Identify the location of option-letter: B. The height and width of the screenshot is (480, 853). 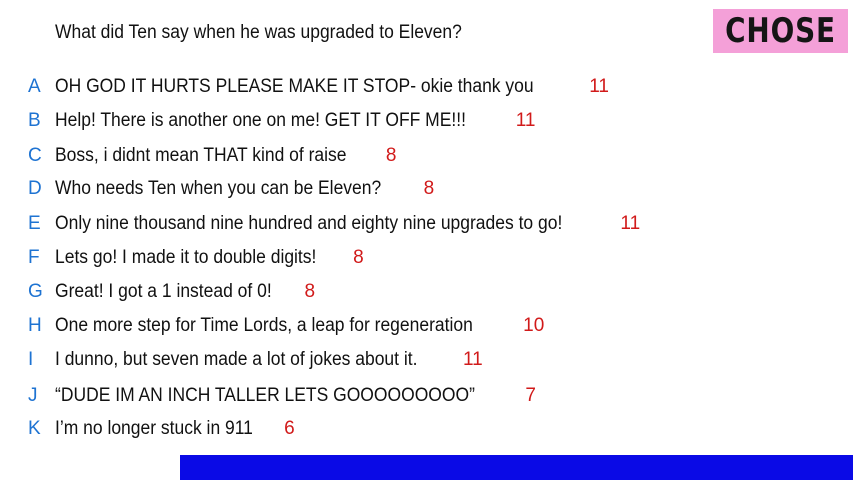
(34, 120).